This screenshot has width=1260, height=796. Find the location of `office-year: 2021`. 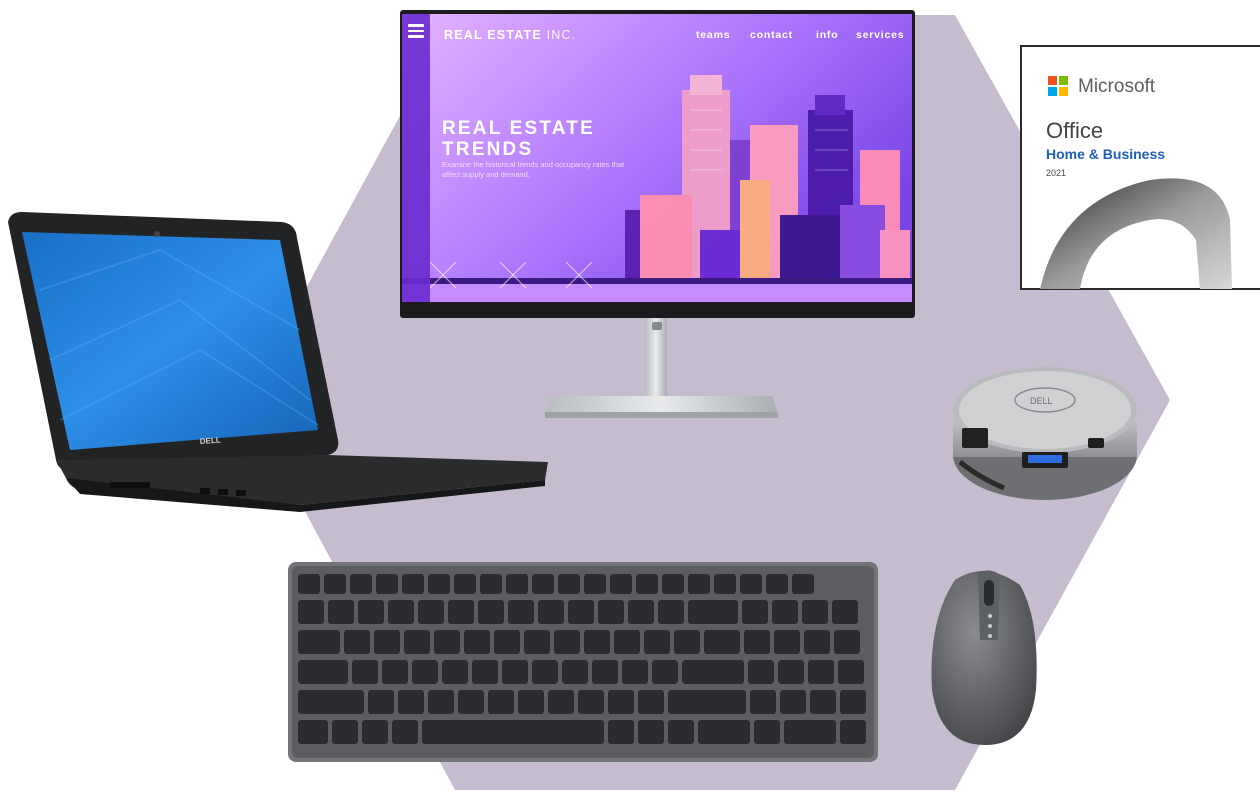

office-year: 2021 is located at coordinates (1056, 173).